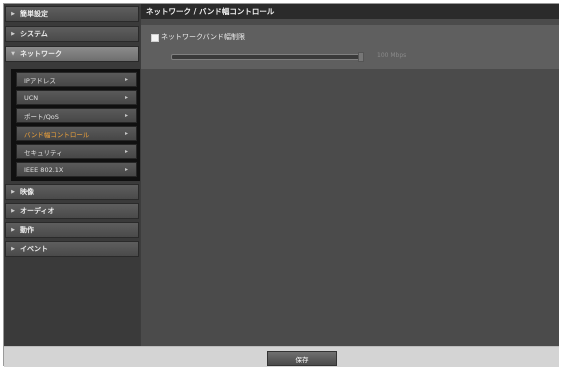 Image resolution: width=562 pixels, height=369 pixels. Describe the element at coordinates (57, 134) in the screenshot. I see `submenu-item-label: バンド幅コントロール` at that location.